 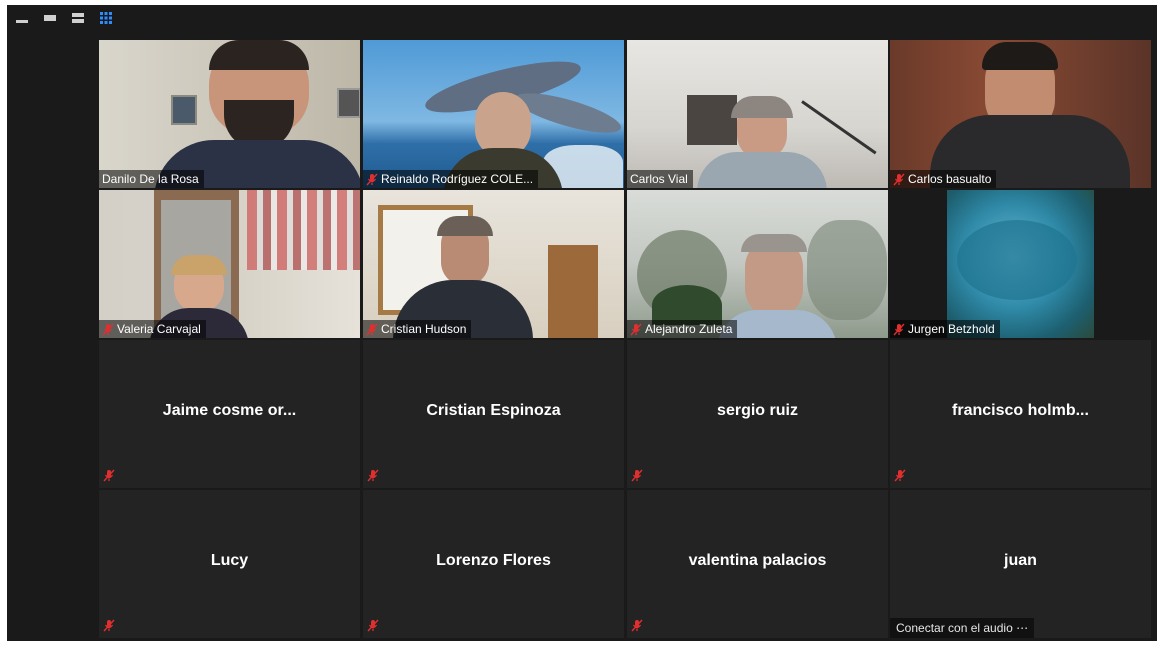 I want to click on participant-name-label: Alejandro Zuleta, so click(x=682, y=329).